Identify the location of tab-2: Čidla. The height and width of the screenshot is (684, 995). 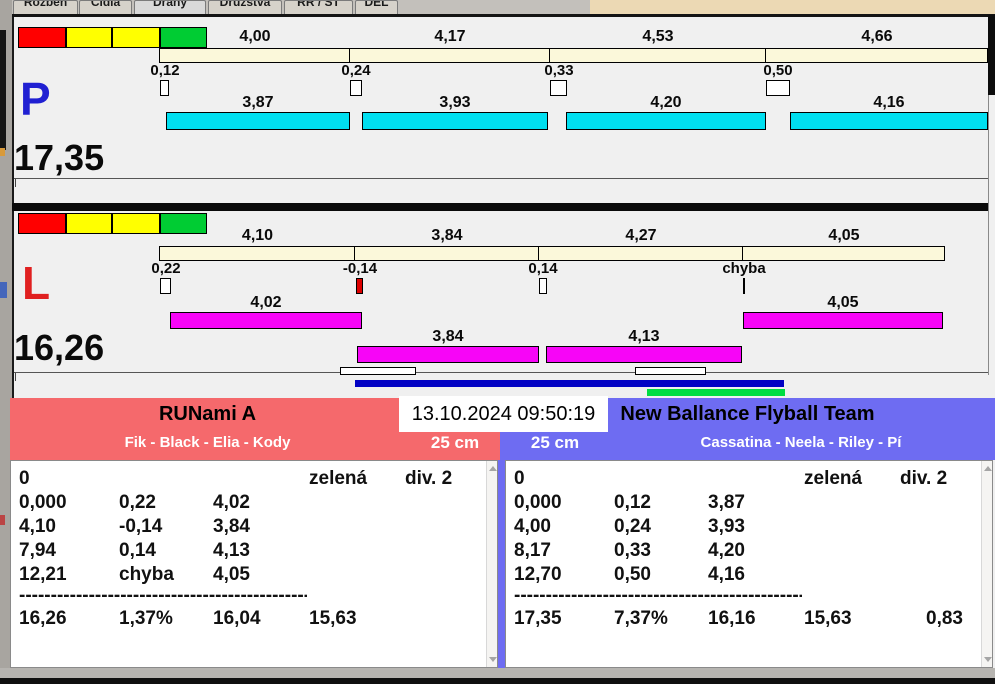
(105, 7).